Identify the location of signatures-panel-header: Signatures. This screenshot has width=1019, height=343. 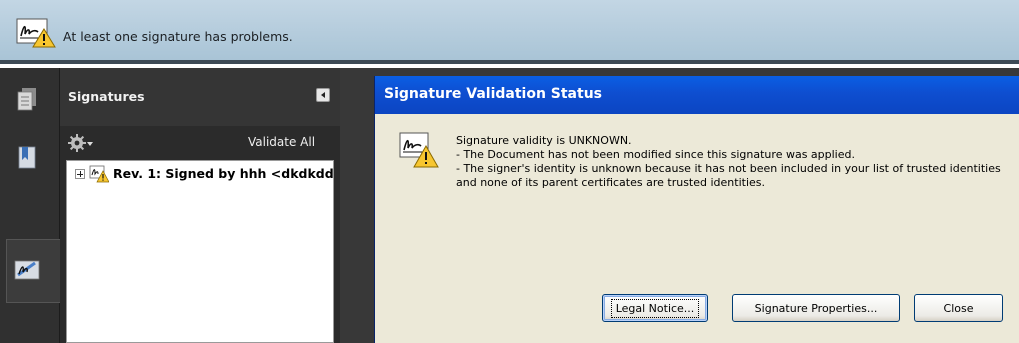
(200, 97).